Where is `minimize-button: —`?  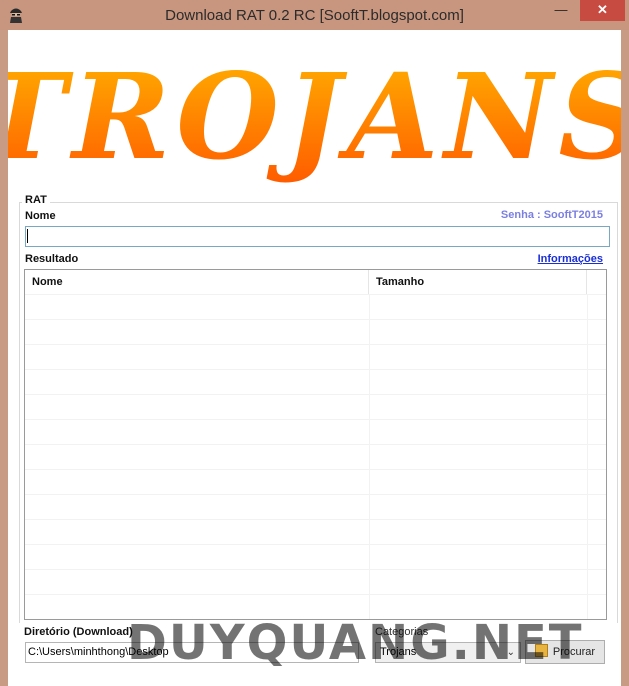 minimize-button: — is located at coordinates (561, 10).